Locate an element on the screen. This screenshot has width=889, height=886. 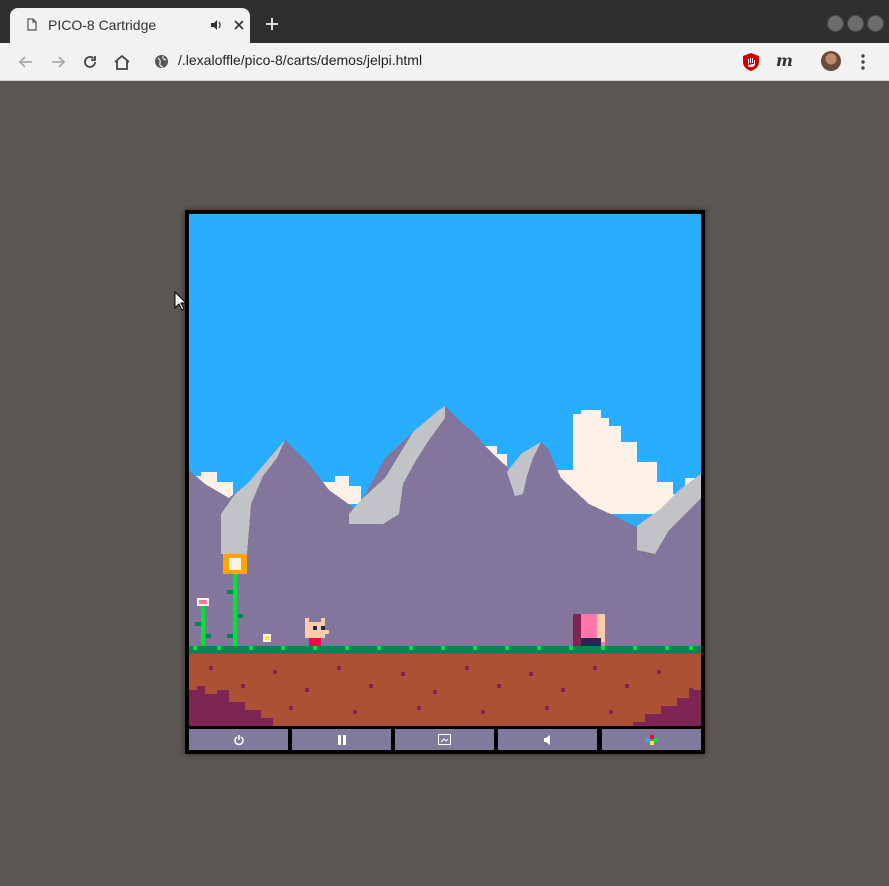
power-icon is located at coordinates (238, 739).